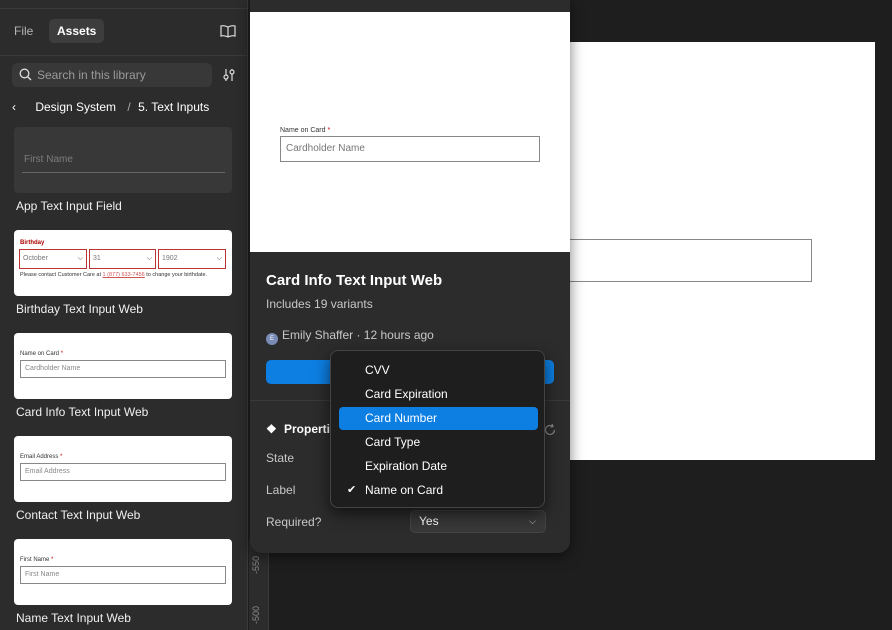 The height and width of the screenshot is (630, 892). I want to click on dropdown-option: CVV, so click(438, 370).